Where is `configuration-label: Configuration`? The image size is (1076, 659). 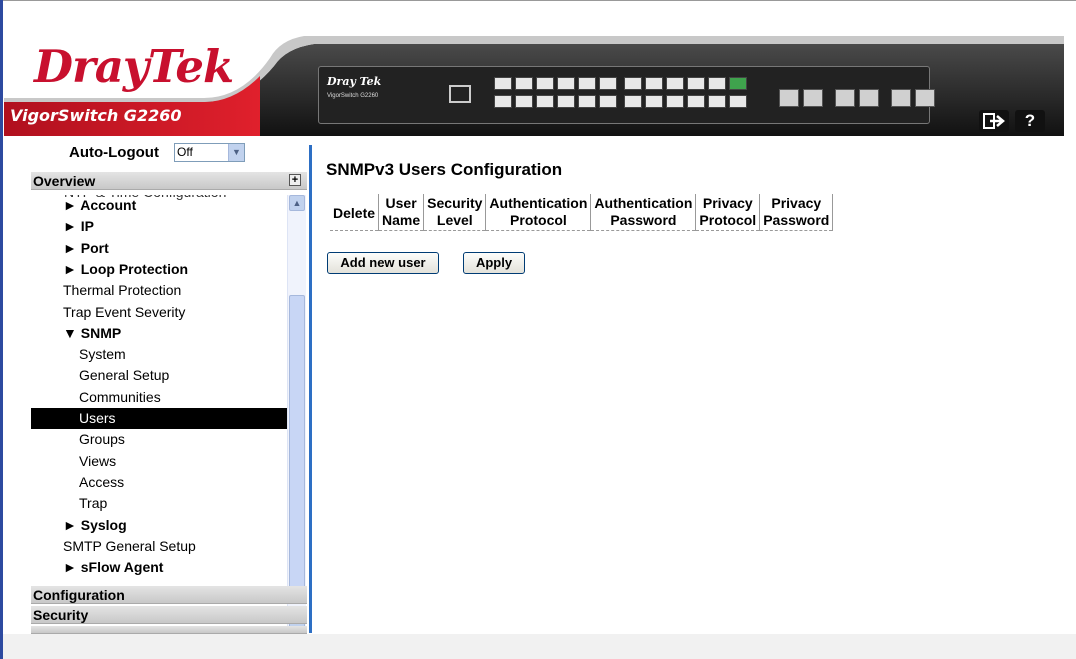 configuration-label: Configuration is located at coordinates (79, 595).